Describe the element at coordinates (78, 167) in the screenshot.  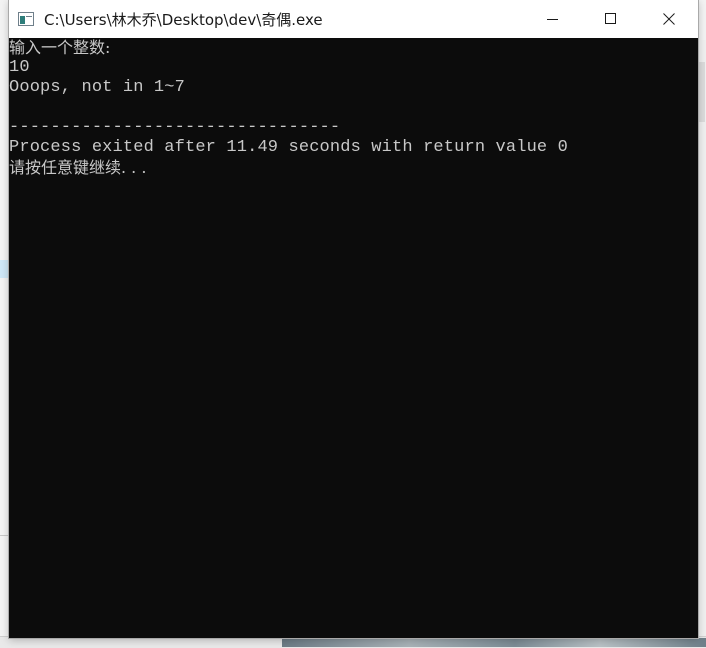
I see `console-press-key-line: 请按任意键继续. . .` at that location.